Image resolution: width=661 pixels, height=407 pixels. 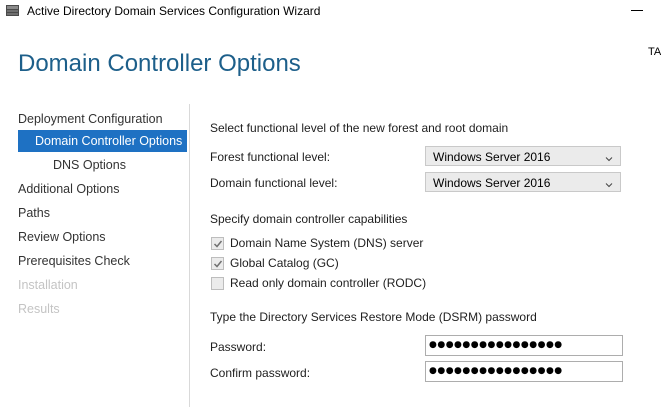 What do you see at coordinates (270, 157) in the screenshot?
I see `forest-level-label: Forest functional level:` at bounding box center [270, 157].